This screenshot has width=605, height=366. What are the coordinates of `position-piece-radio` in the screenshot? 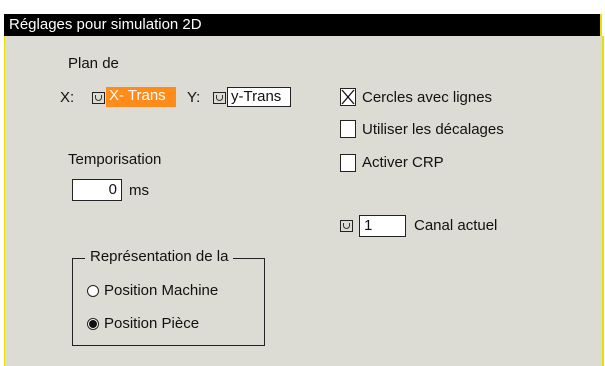 It's located at (93, 324).